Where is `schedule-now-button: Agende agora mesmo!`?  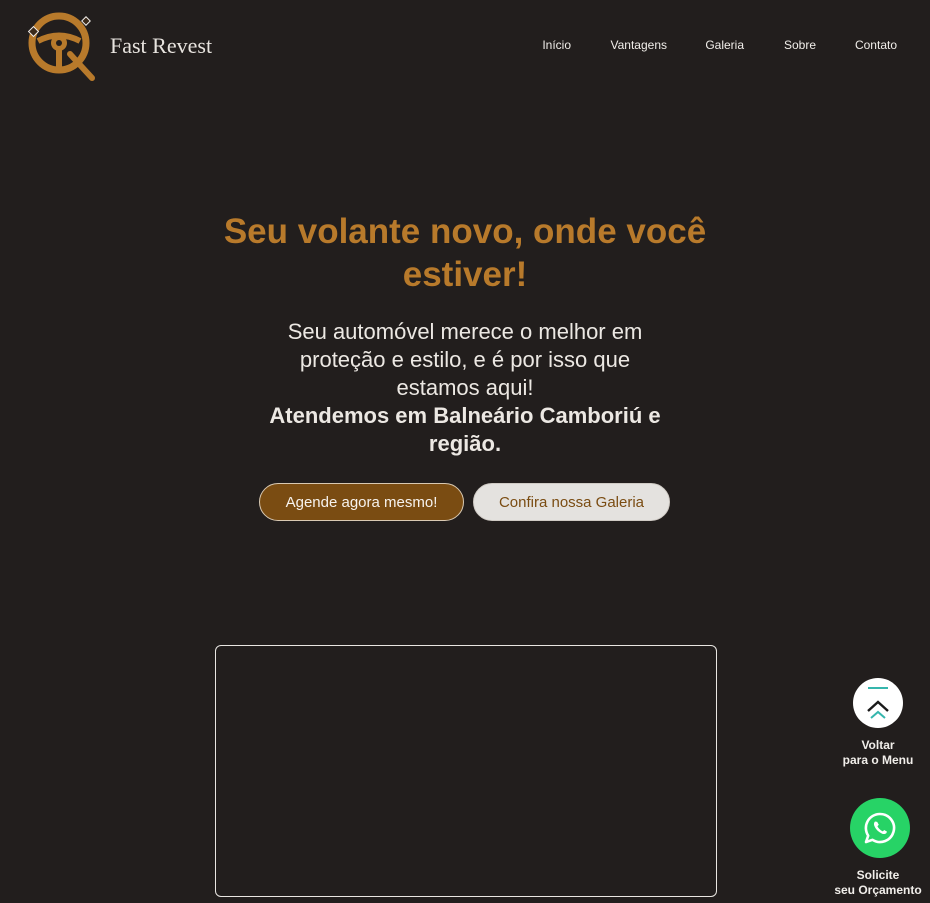
schedule-now-button: Agende agora mesmo! is located at coordinates (361, 502).